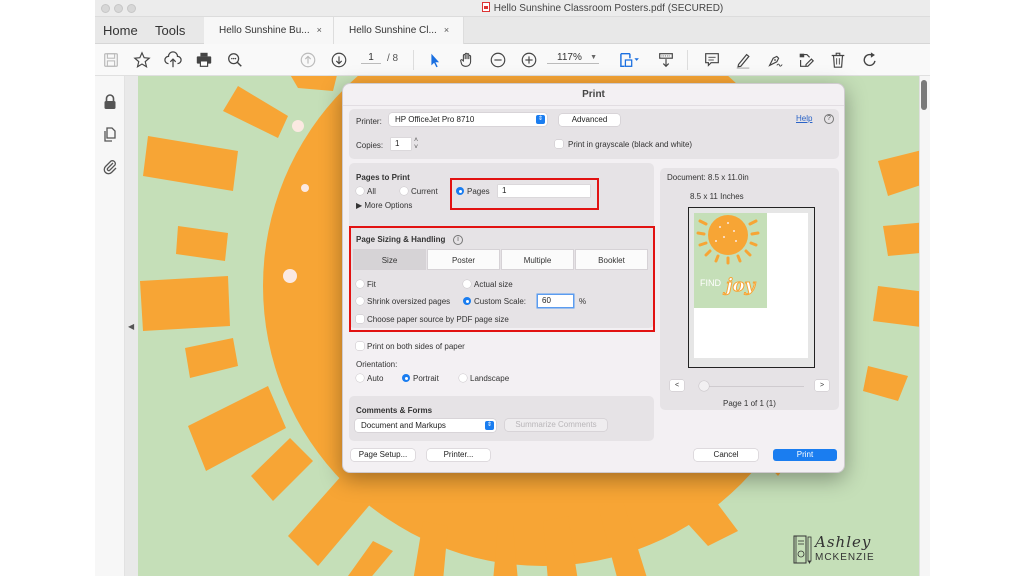  Describe the element at coordinates (629, 60) in the screenshot. I see `fit-page-icon` at that location.